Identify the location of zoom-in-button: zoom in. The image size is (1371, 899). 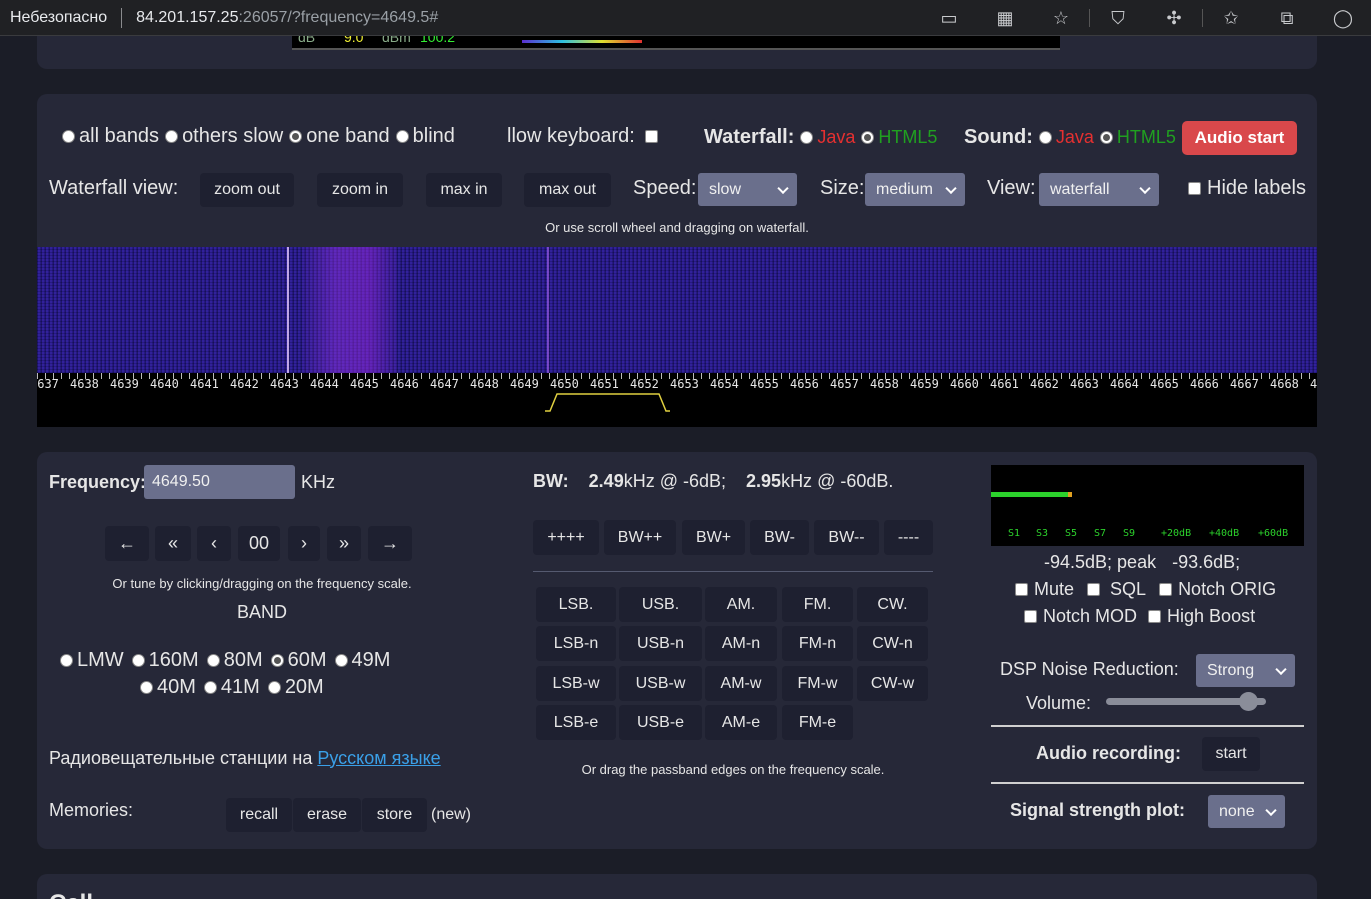
(360, 190).